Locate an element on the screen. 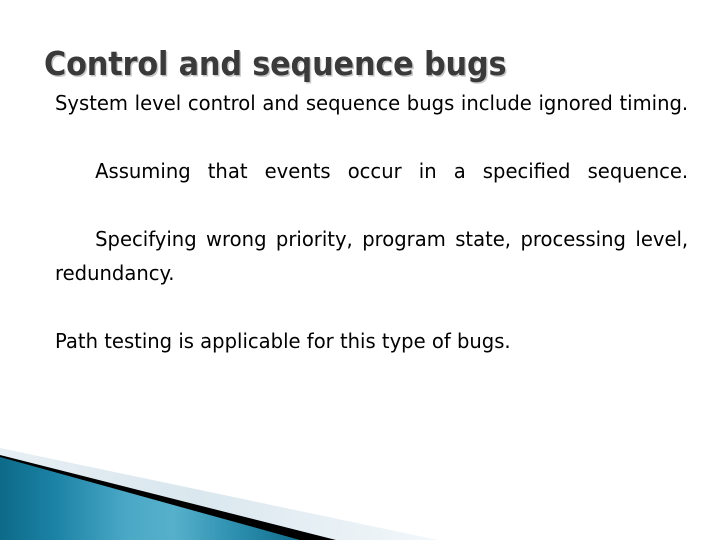  footer-band-pale is located at coordinates (219, 494).